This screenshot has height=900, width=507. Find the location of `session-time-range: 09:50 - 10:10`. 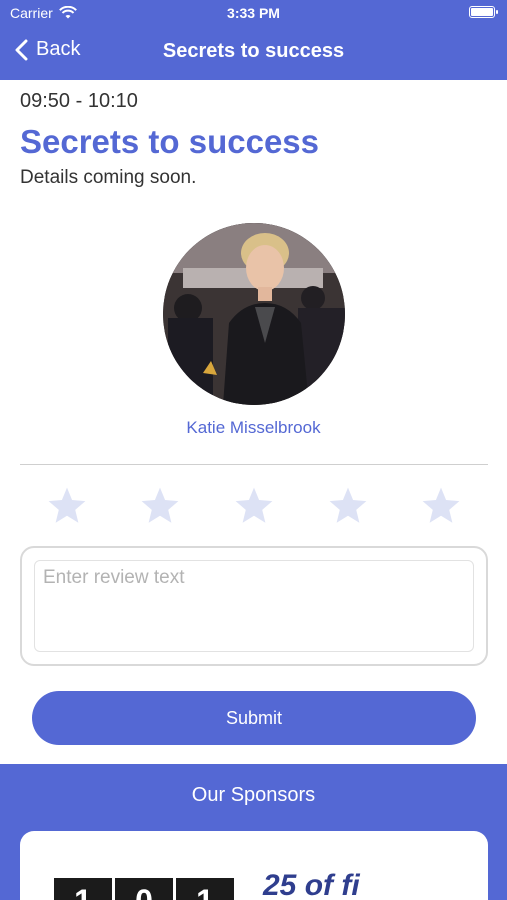

session-time-range: 09:50 - 10:10 is located at coordinates (79, 101).